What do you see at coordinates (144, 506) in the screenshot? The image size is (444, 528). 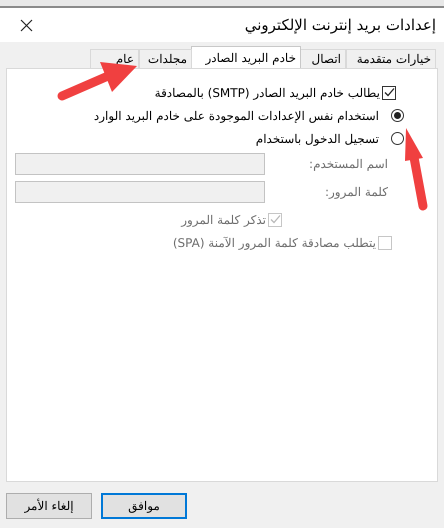 I see `ok-button: موافق` at bounding box center [144, 506].